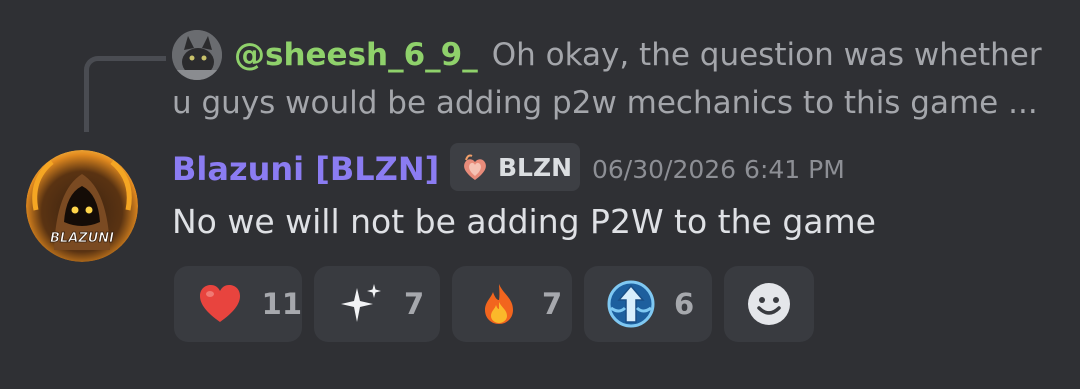 Image resolution: width=1080 pixels, height=389 pixels. Describe the element at coordinates (524, 221) in the screenshot. I see `message-content: No we will not be adding P2W to the game` at that location.